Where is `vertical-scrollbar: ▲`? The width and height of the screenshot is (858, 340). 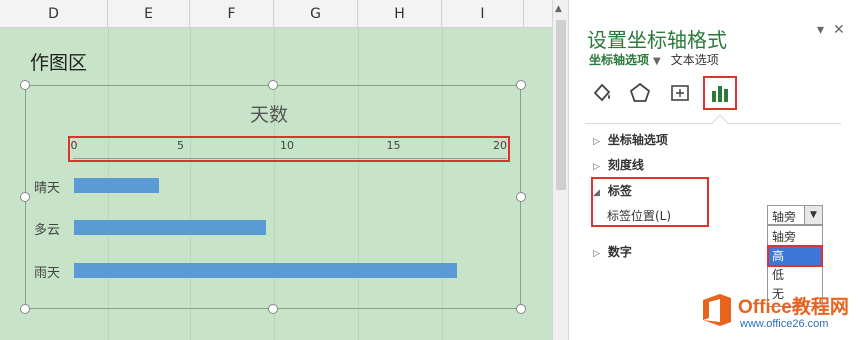 vertical-scrollbar: ▲ is located at coordinates (560, 170).